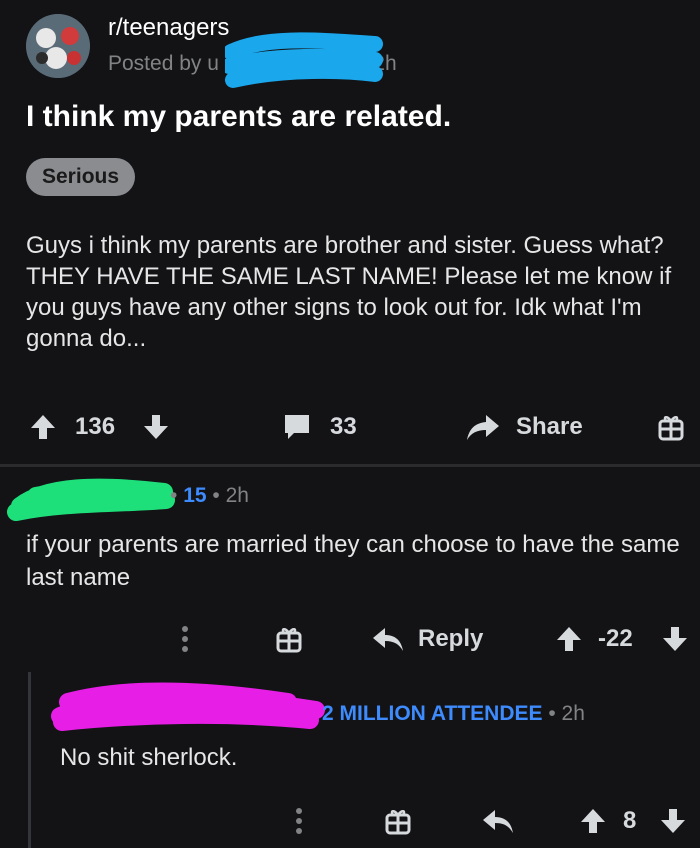 Image resolution: width=700 pixels, height=848 pixels. I want to click on subreddit-avatar, so click(58, 46).